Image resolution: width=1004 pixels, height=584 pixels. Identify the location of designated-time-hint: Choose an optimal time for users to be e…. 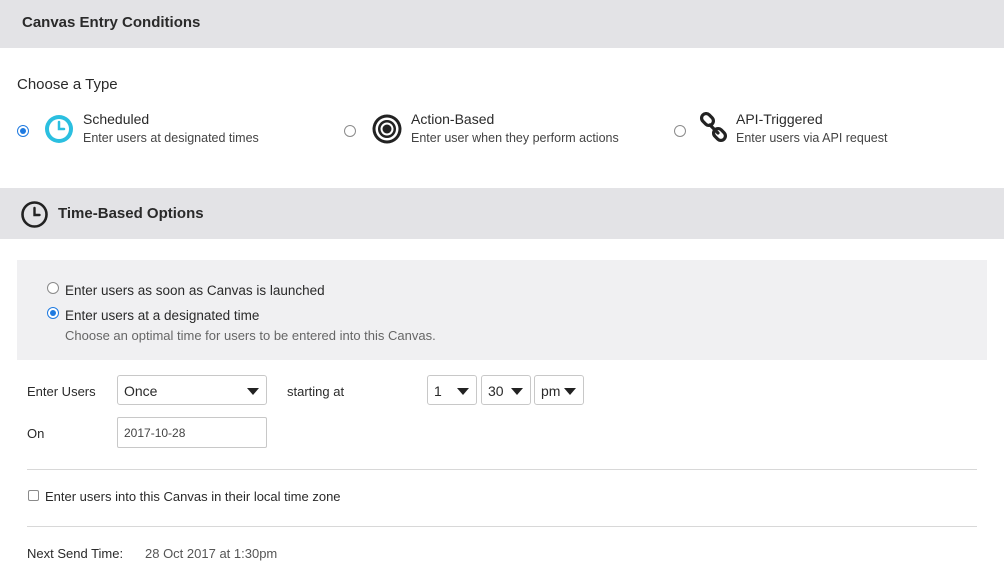
(250, 335).